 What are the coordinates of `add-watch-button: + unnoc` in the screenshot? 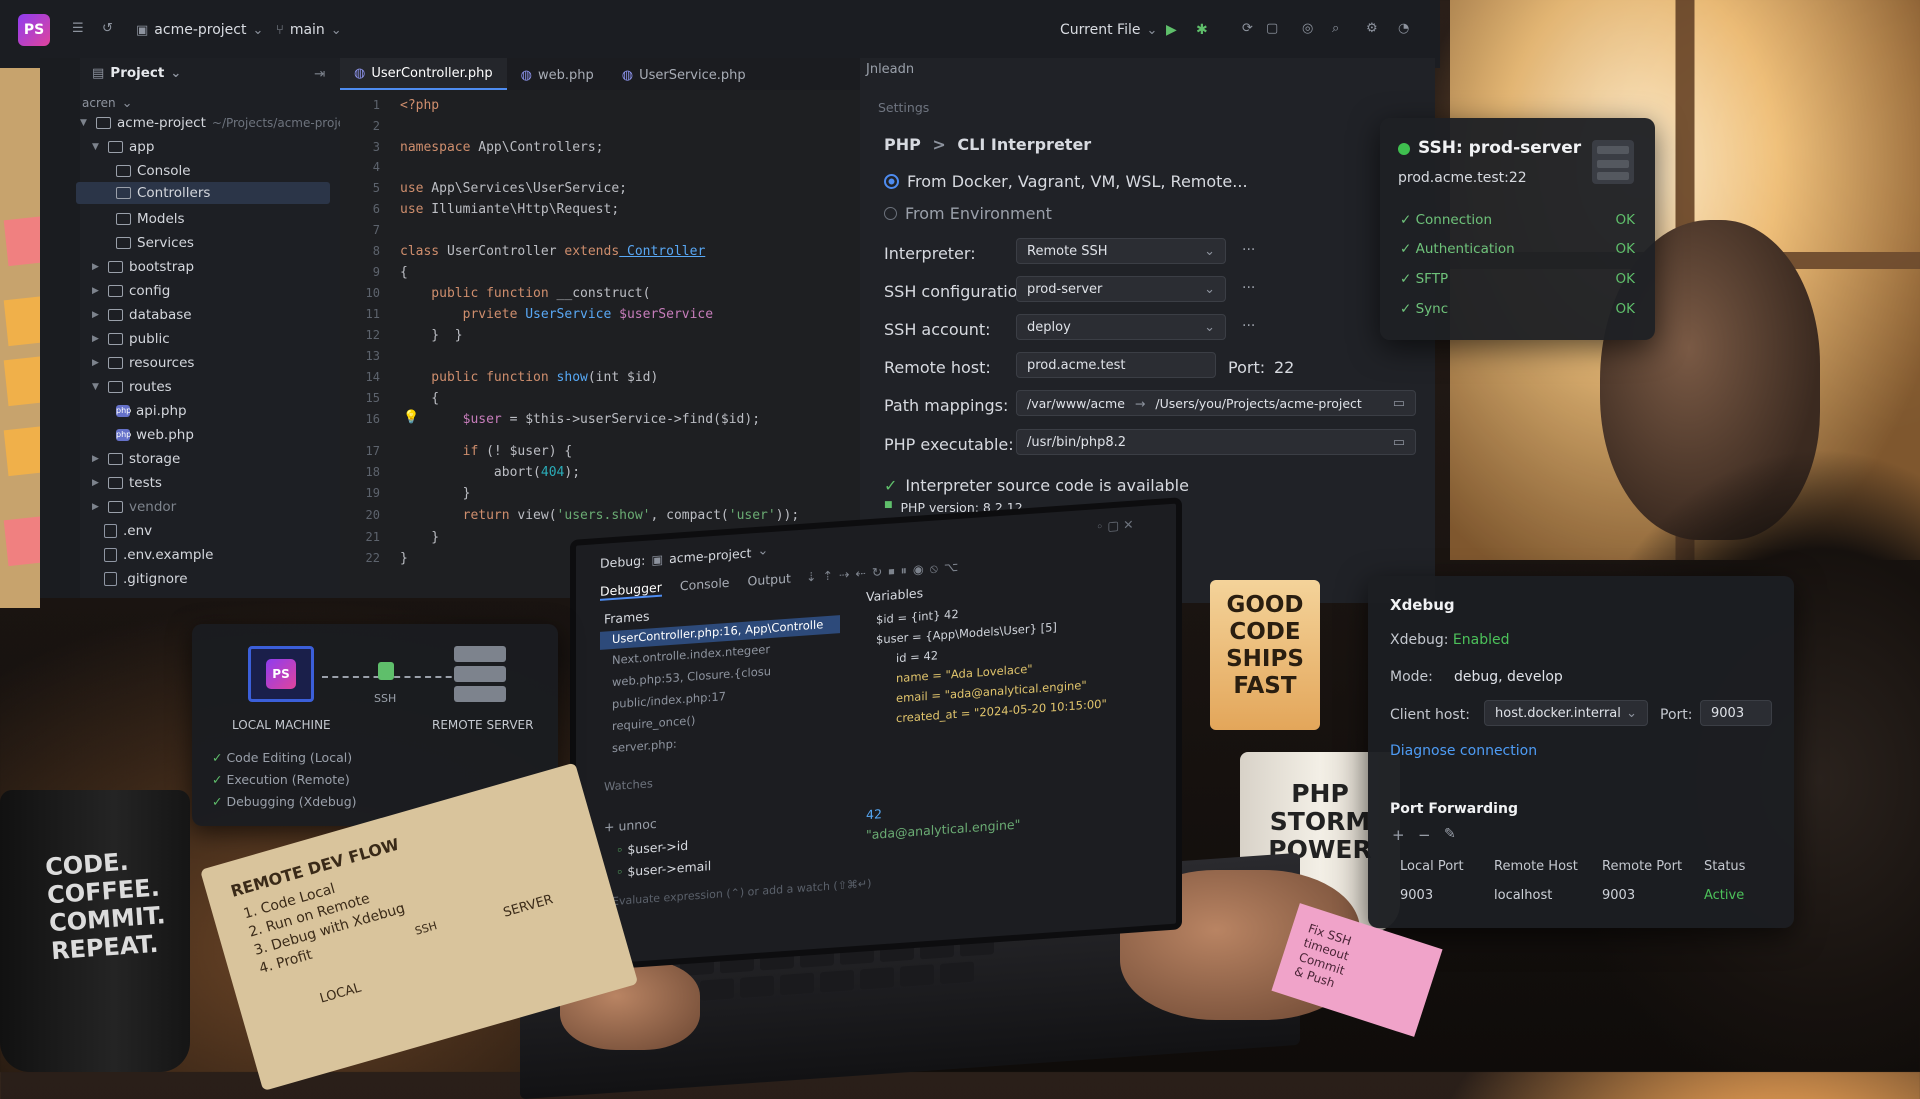 It's located at (630, 825).